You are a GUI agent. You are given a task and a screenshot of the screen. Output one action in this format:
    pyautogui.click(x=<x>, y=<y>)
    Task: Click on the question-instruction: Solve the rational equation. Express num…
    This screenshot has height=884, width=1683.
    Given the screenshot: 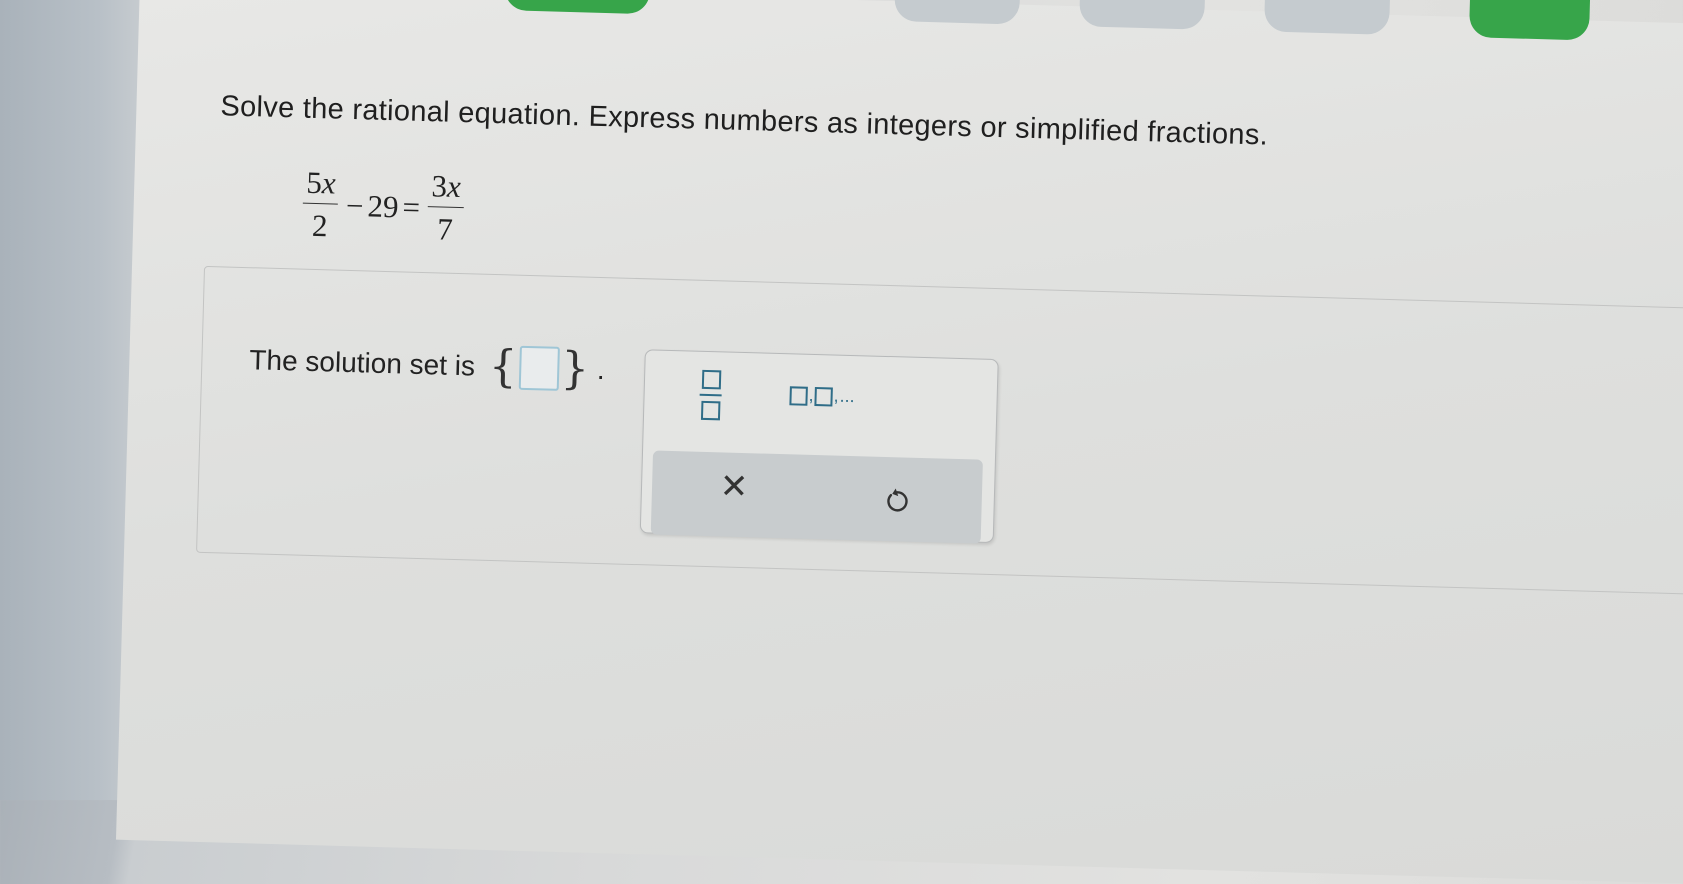 What is the action you would take?
    pyautogui.click(x=744, y=121)
    